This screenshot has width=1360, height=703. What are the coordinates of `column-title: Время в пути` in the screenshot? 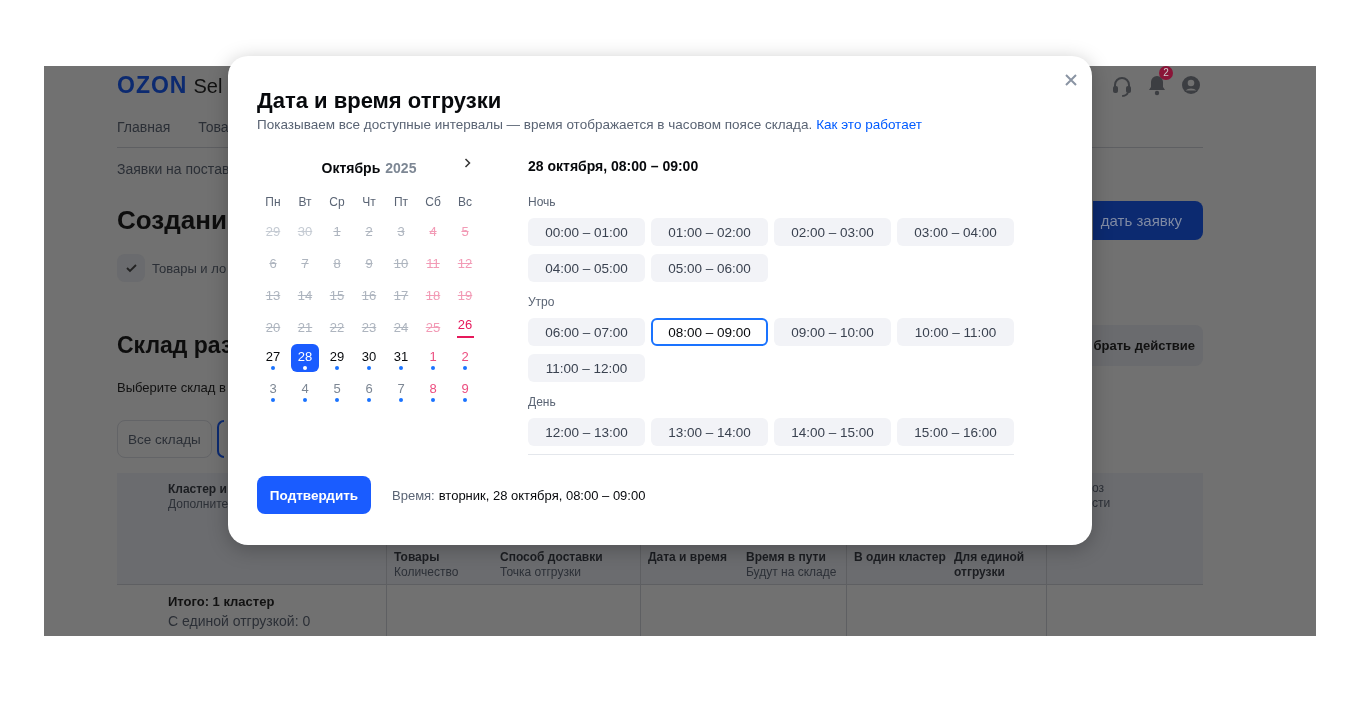 It's located at (786, 557).